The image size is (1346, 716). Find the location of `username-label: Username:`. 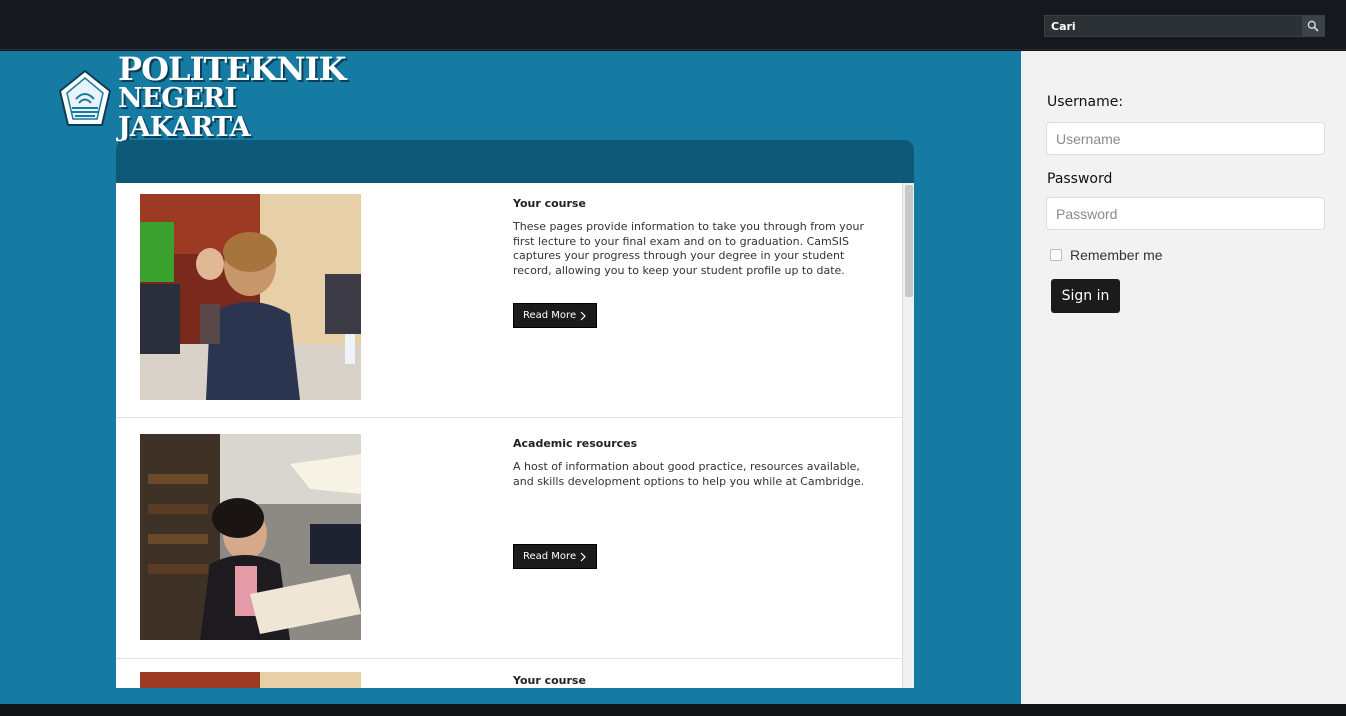

username-label: Username: is located at coordinates (1085, 102).